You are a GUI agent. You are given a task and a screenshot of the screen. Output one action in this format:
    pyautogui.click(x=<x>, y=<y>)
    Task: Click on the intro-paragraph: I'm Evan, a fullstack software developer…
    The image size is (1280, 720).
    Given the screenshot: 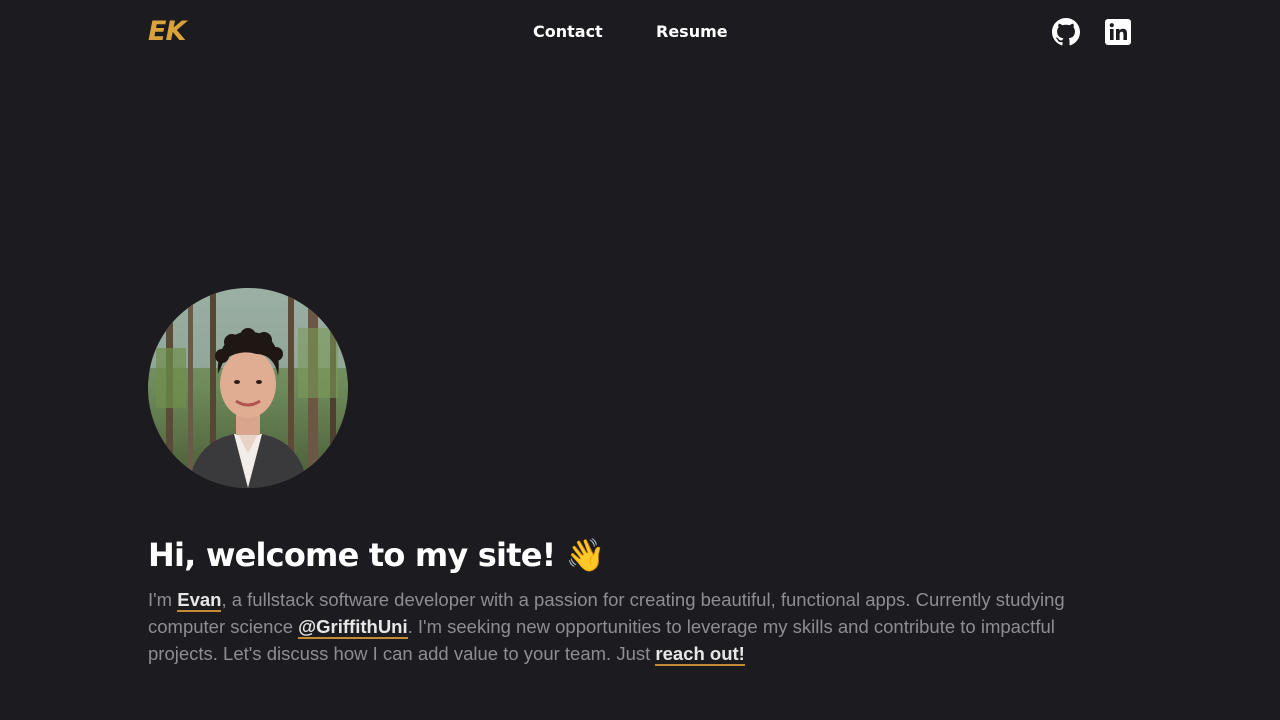 What is the action you would take?
    pyautogui.click(x=635, y=626)
    